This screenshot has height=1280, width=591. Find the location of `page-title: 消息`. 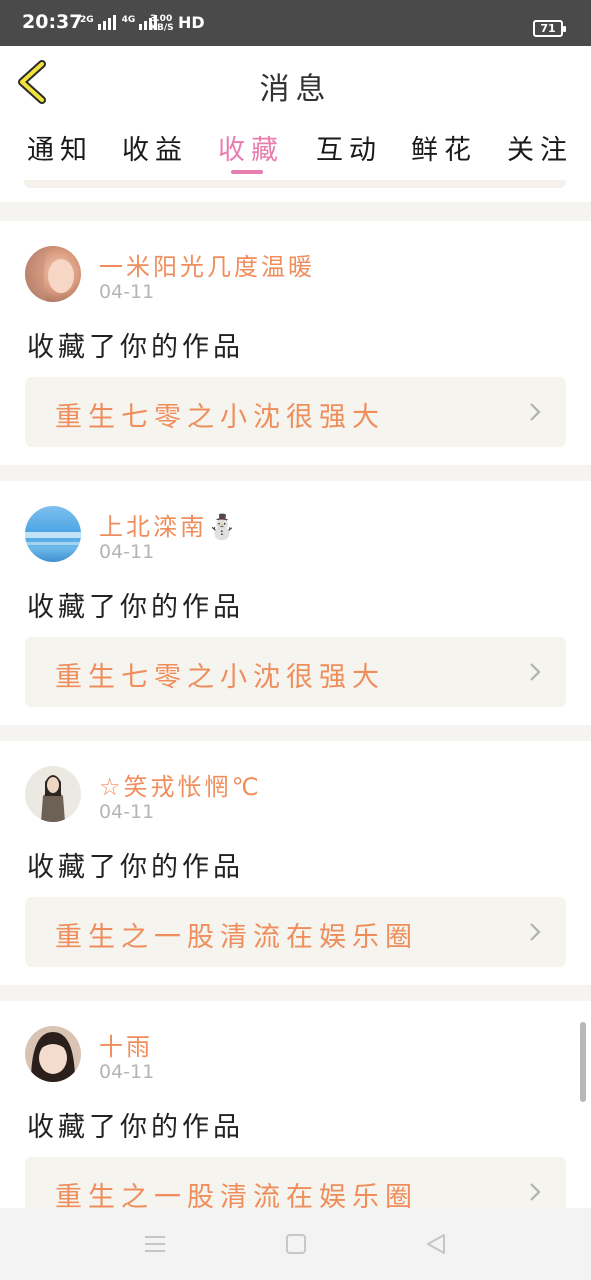

page-title: 消息 is located at coordinates (295, 89).